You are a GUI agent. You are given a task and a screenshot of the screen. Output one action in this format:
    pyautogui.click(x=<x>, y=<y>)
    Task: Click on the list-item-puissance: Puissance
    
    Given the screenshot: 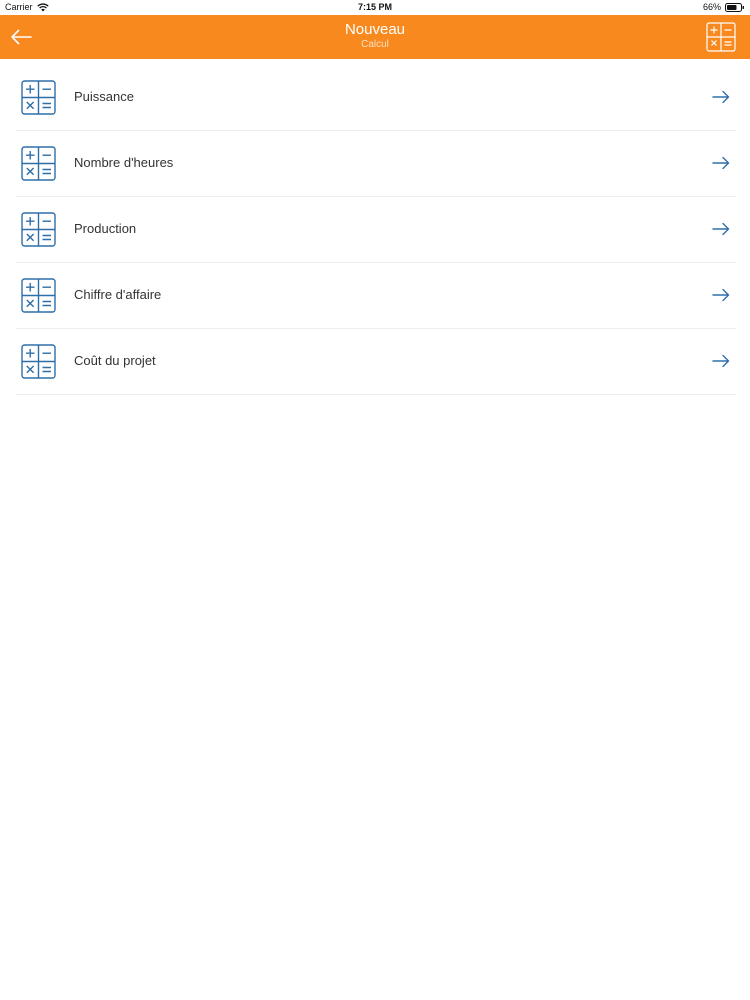 What is the action you would take?
    pyautogui.click(x=376, y=98)
    